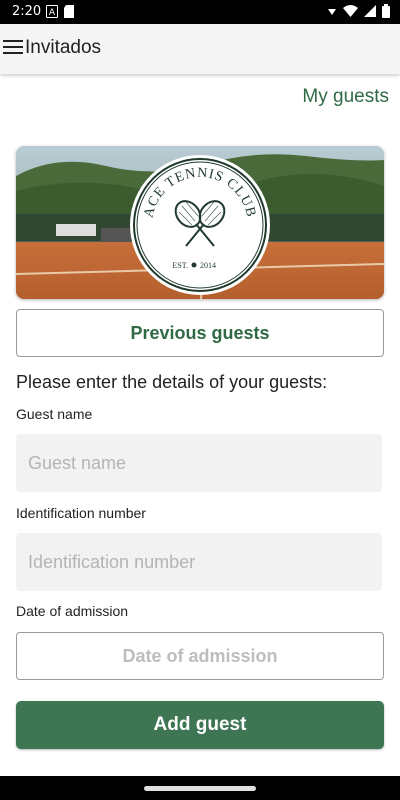 This screenshot has width=400, height=800. Describe the element at coordinates (69, 11) in the screenshot. I see `sd-card-icon` at that location.